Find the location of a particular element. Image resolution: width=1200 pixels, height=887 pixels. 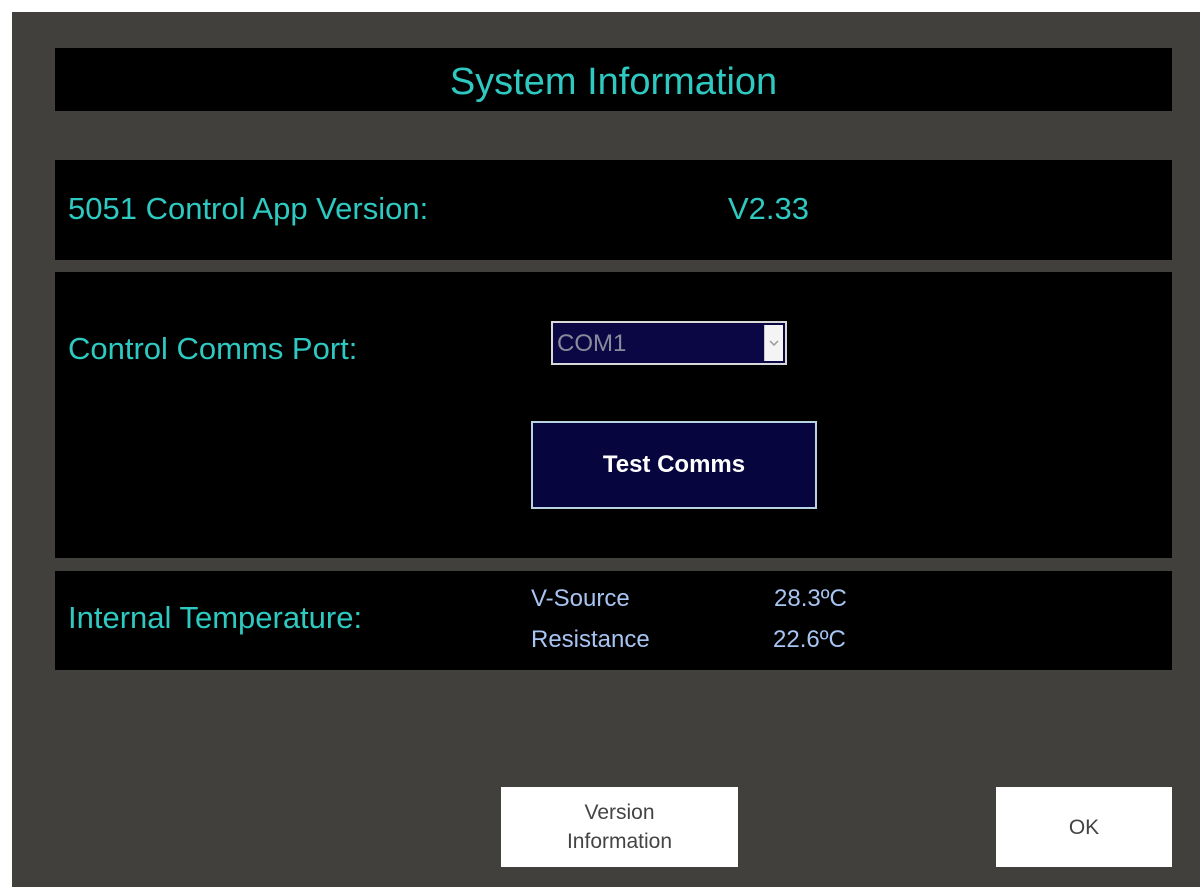

comms-port-label: Control Comms Port: is located at coordinates (213, 348).